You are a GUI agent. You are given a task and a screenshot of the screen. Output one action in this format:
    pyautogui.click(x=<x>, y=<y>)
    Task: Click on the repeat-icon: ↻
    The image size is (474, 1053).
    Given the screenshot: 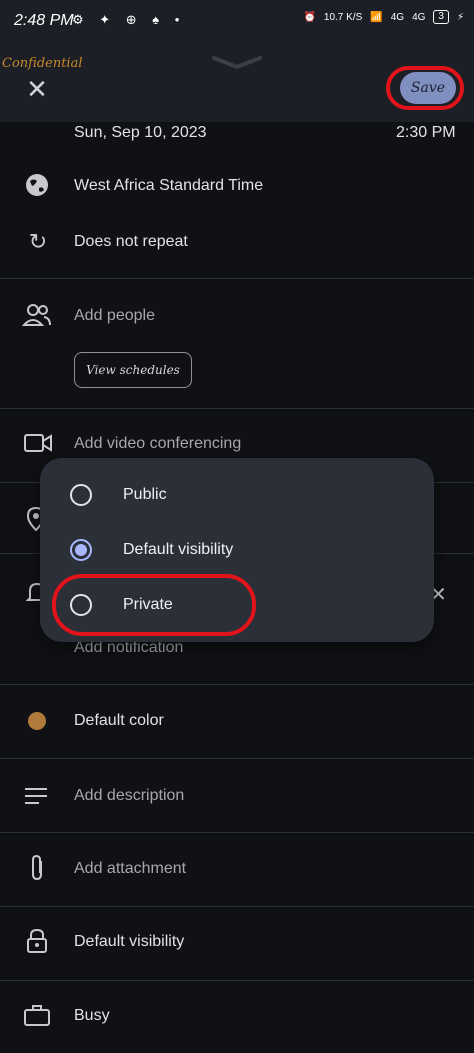 What is the action you would take?
    pyautogui.click(x=38, y=241)
    